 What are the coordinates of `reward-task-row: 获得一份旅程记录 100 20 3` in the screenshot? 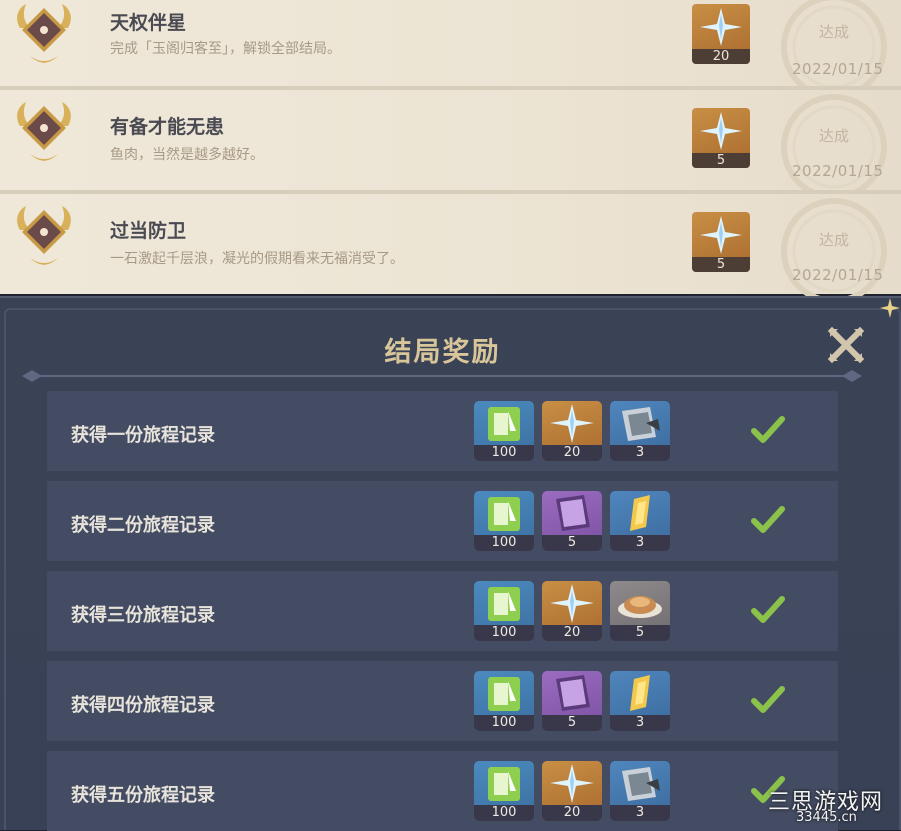 It's located at (442, 431).